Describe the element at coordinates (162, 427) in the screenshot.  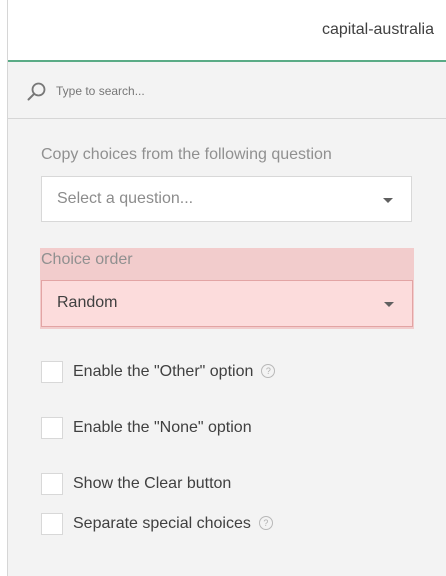
I see `enable-none-label: Enable the "None" option` at that location.